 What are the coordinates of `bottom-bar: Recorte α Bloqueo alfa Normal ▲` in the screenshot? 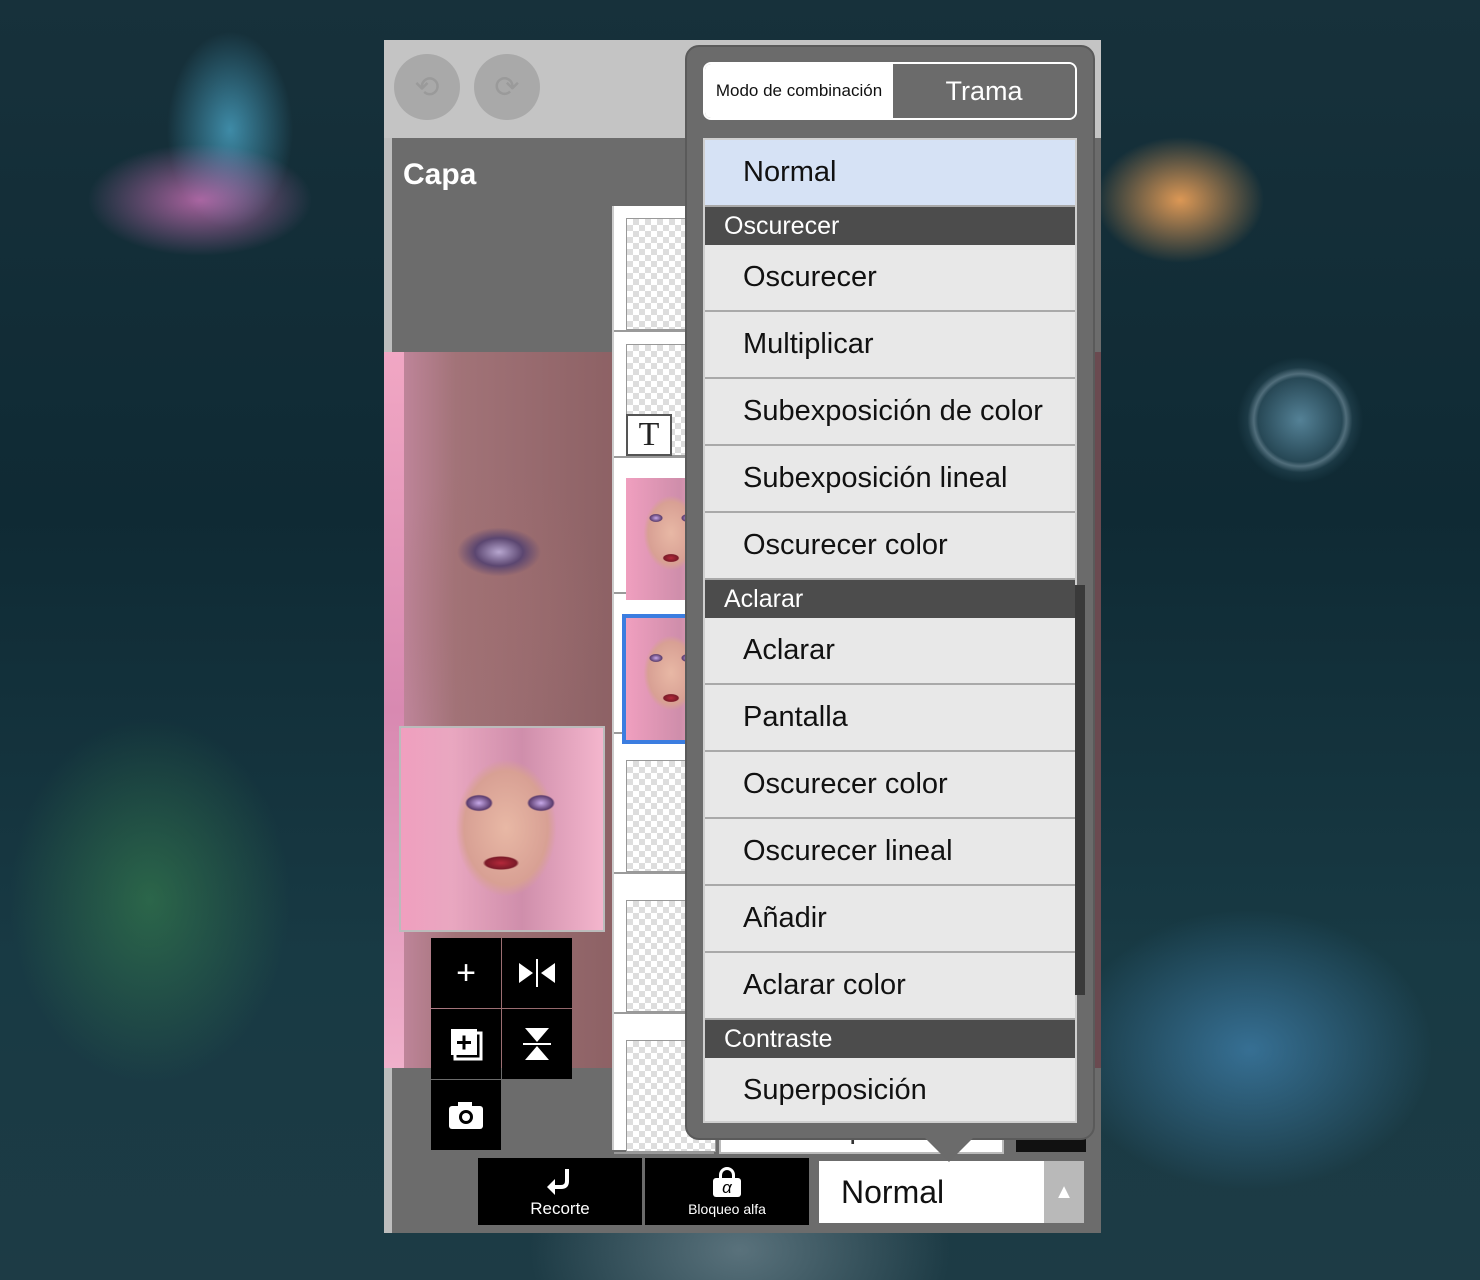 It's located at (789, 1195).